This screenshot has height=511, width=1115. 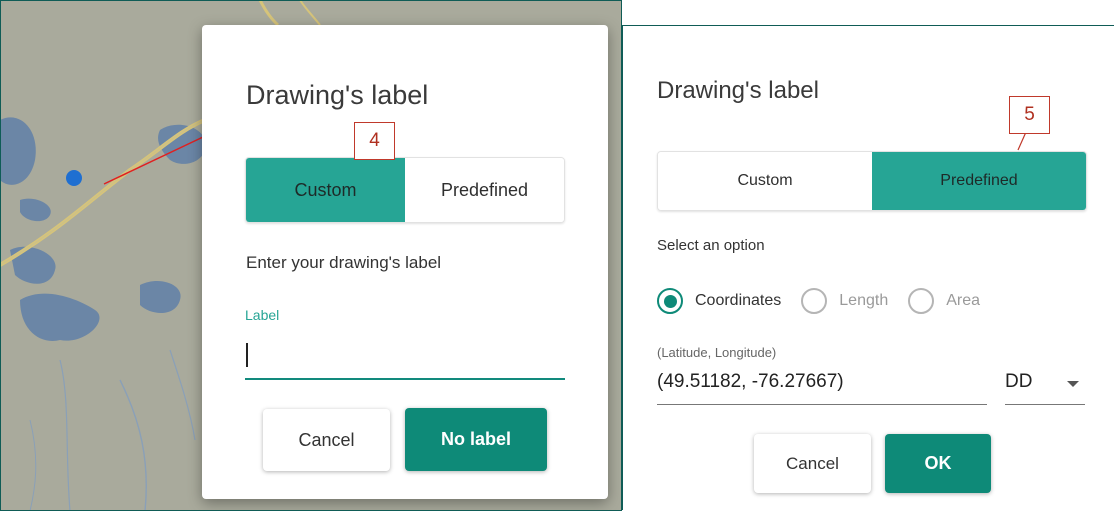 I want to click on label-field-label: Label, so click(x=262, y=315).